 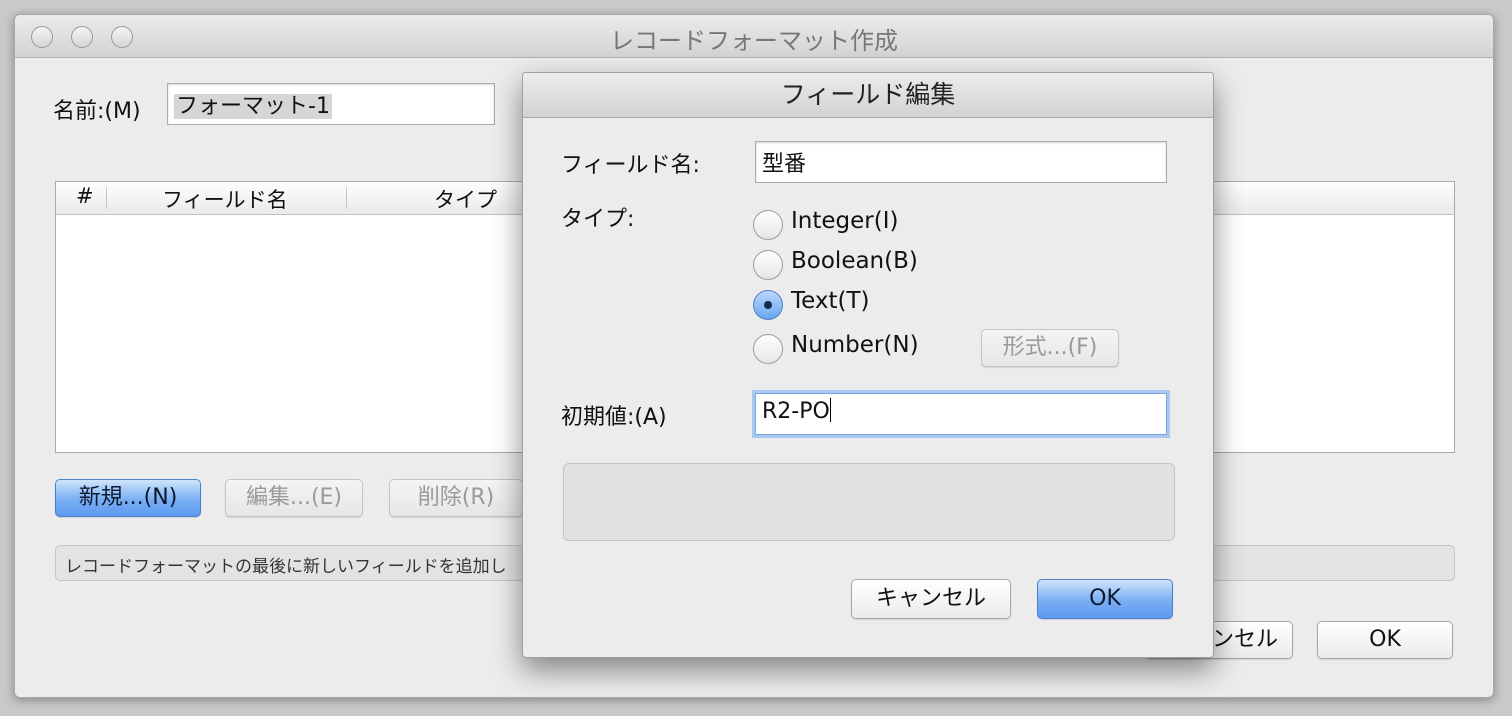 I want to click on radio-label-number: Number(N), so click(x=855, y=345).